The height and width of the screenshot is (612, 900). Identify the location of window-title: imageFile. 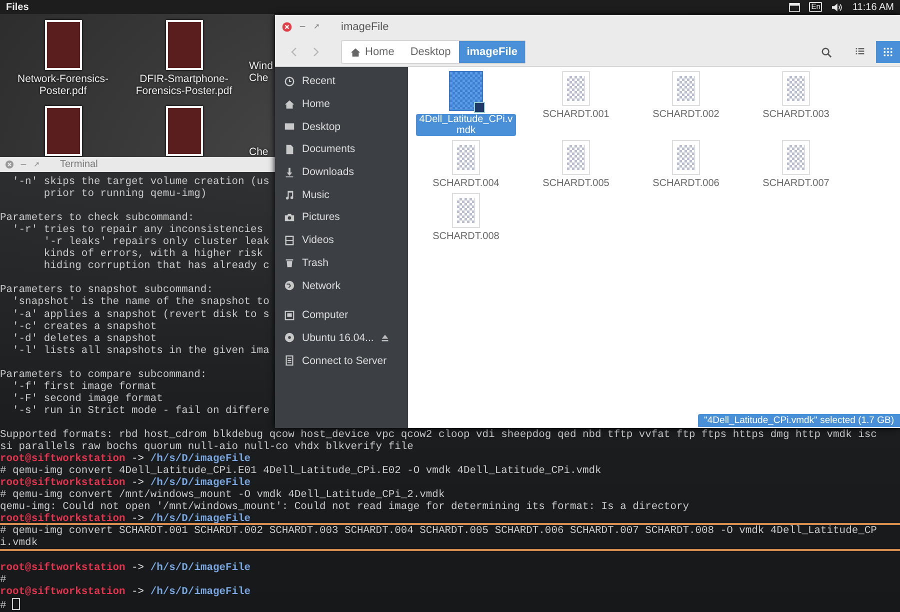
(365, 26).